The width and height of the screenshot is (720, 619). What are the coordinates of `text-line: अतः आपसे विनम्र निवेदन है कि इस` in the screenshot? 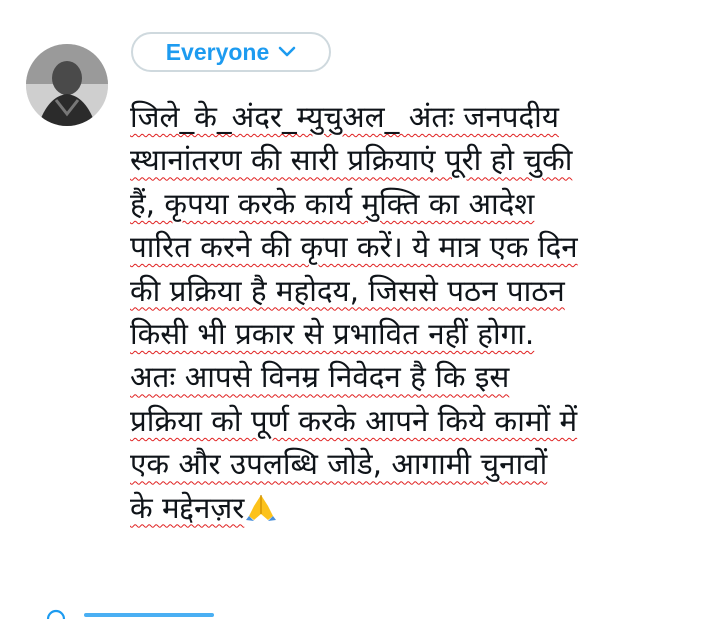 It's located at (320, 377).